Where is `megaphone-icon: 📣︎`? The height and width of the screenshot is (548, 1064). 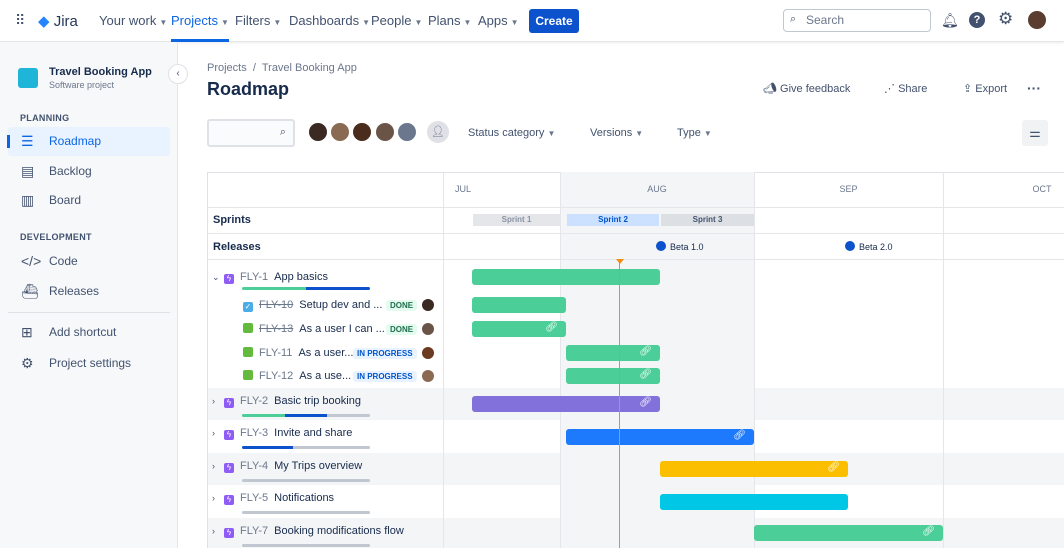 megaphone-icon: 📣︎ is located at coordinates (770, 89).